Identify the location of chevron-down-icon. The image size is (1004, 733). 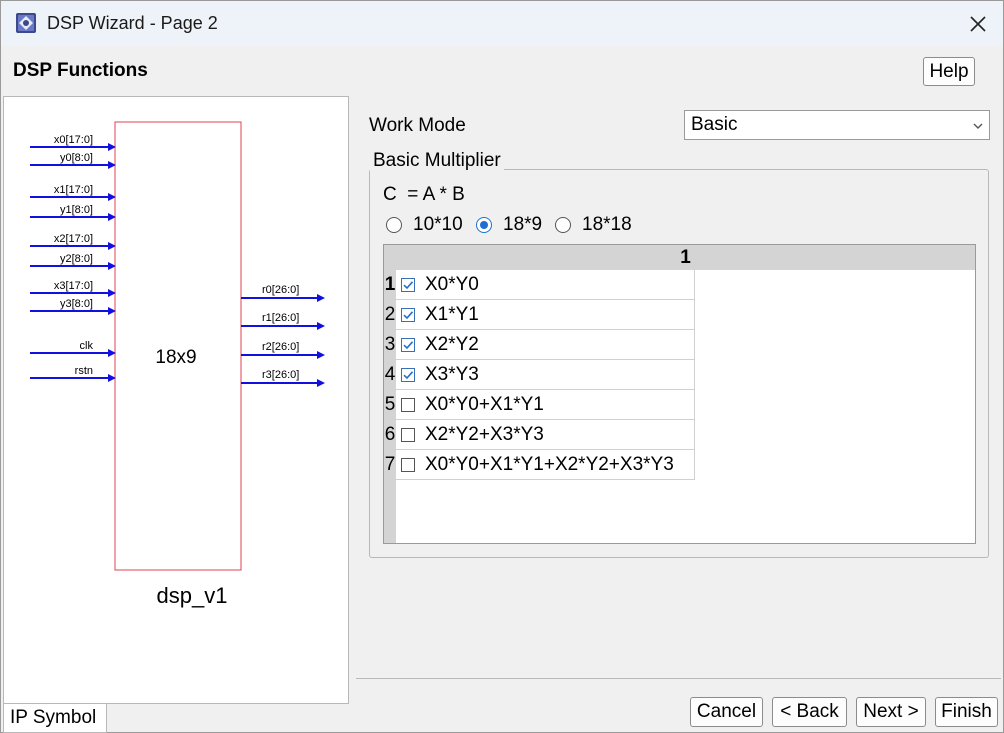
(978, 126).